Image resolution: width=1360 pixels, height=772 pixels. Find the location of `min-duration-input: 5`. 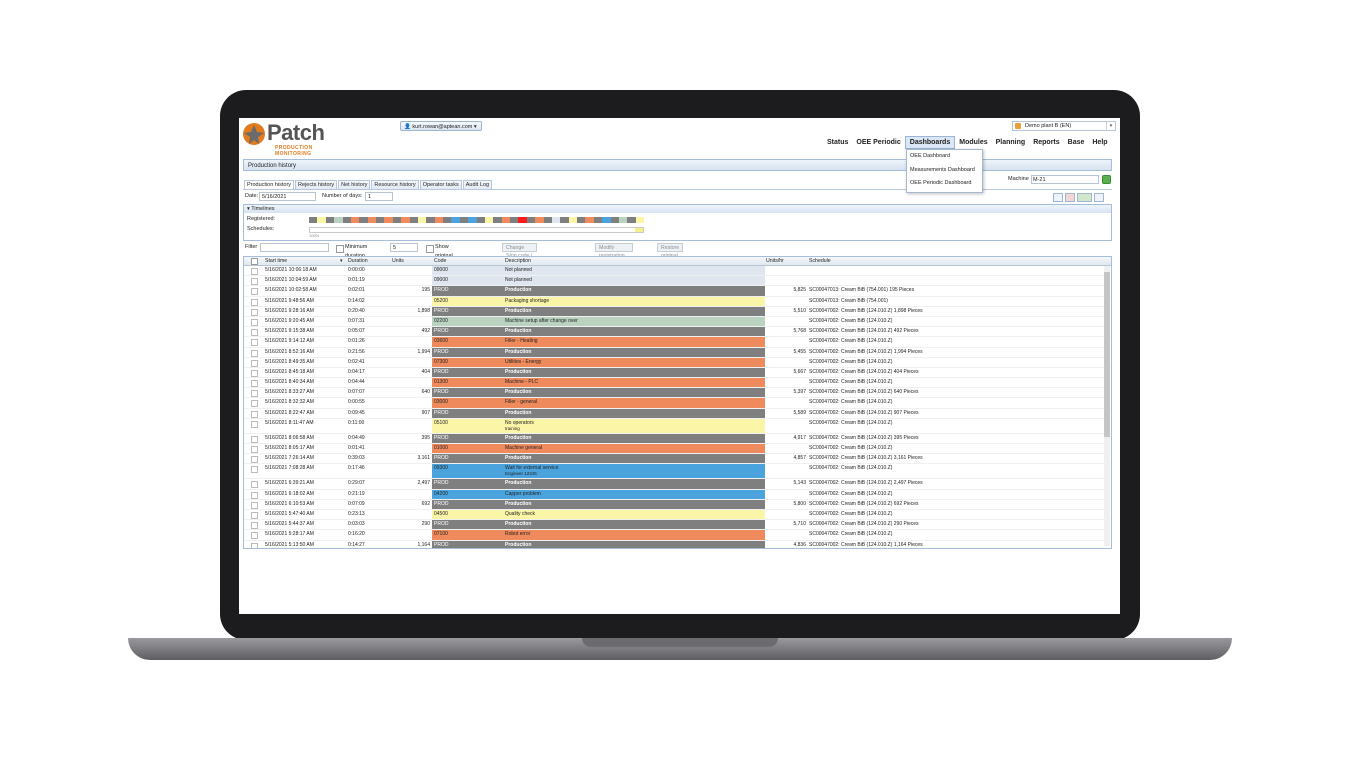

min-duration-input: 5 is located at coordinates (404, 247).